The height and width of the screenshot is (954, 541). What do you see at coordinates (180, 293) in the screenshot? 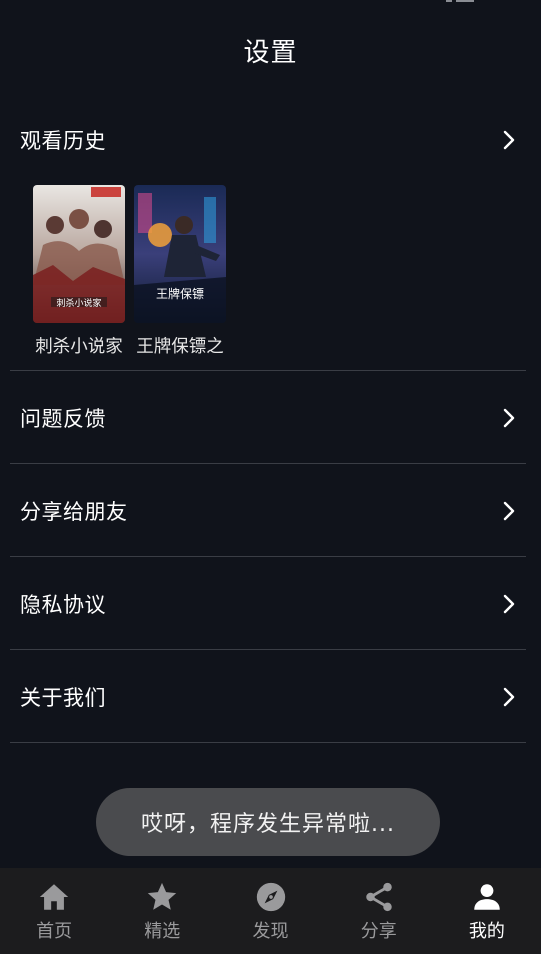
I see `svg-text: 王牌保镖` at bounding box center [180, 293].